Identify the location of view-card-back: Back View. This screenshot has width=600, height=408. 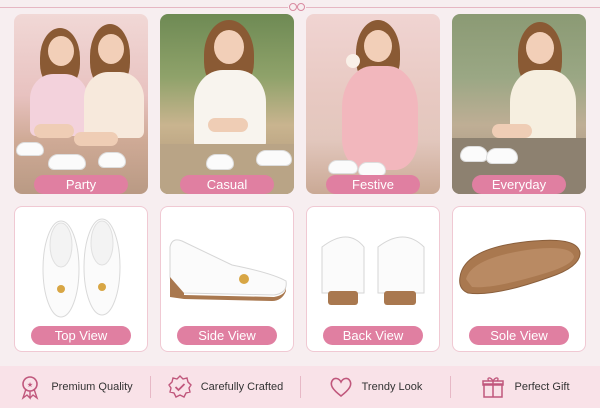
(373, 279).